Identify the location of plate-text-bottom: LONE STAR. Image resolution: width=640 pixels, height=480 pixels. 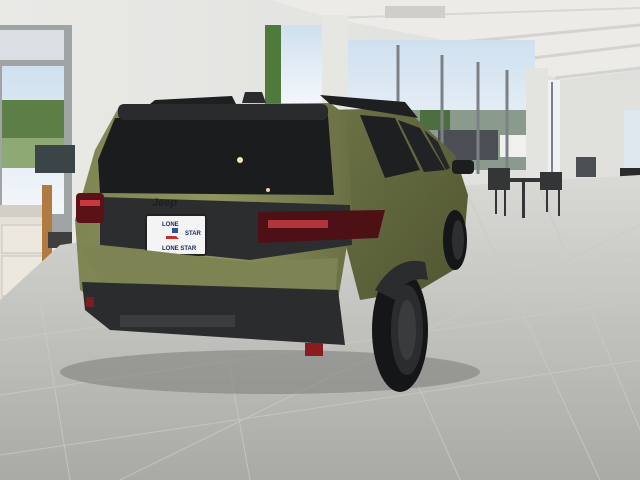
(179, 249).